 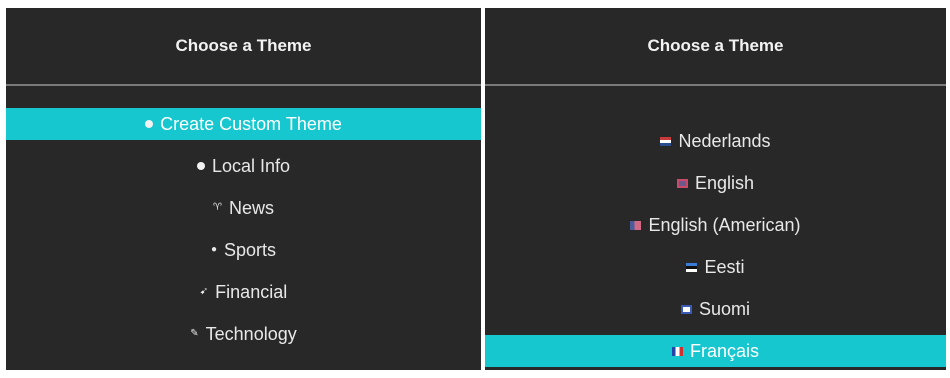 I want to click on menu-item-local-info: Local Info, so click(x=243, y=166).